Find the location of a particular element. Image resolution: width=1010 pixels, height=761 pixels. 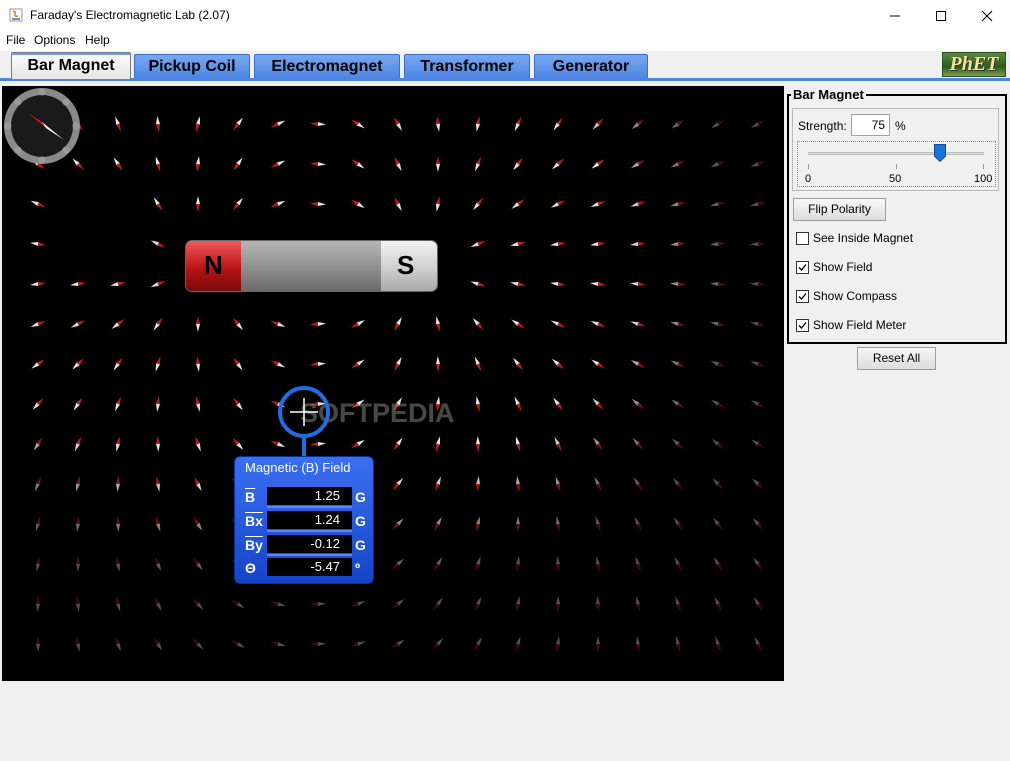

show-compass-checkbox: Show Compass is located at coordinates (891, 297).